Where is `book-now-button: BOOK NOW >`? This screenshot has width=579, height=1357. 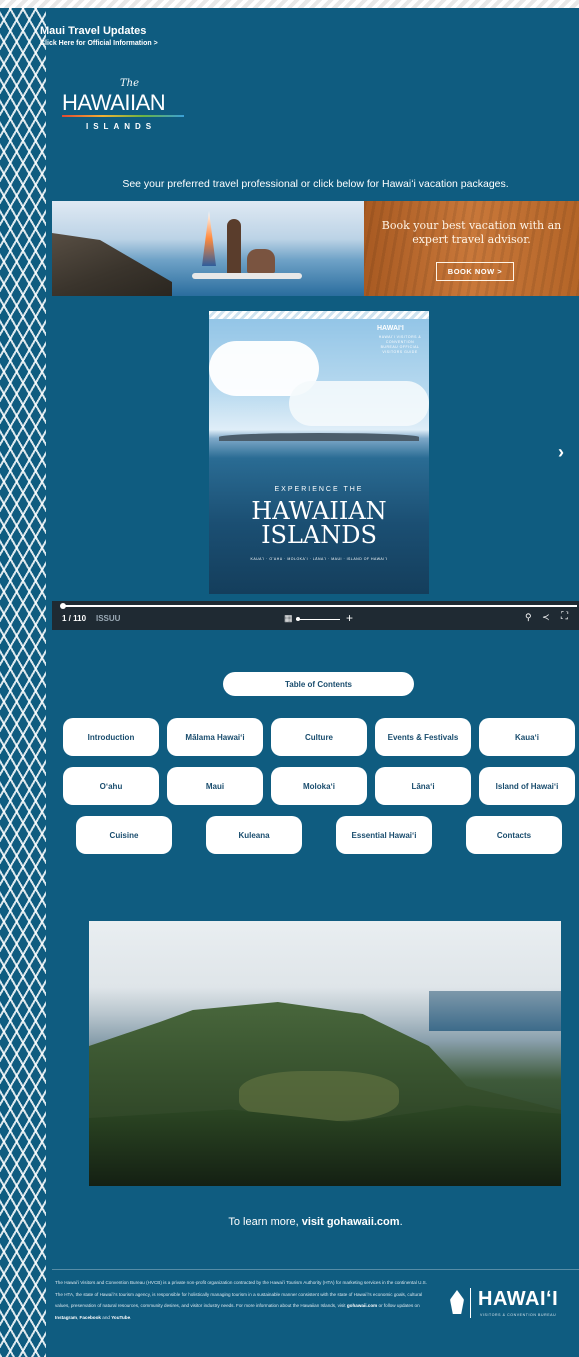 book-now-button: BOOK NOW > is located at coordinates (475, 271).